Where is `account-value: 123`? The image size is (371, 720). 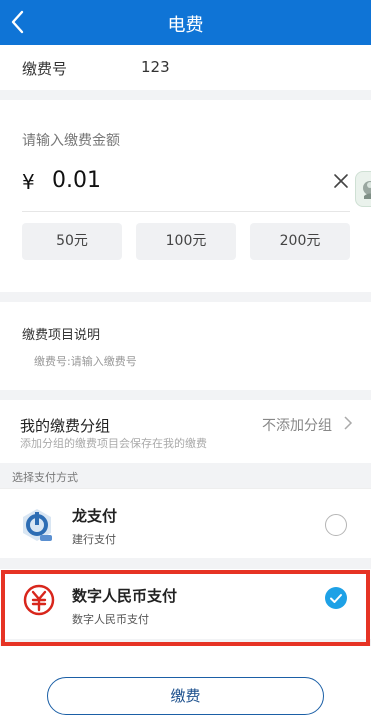
account-value: 123 is located at coordinates (155, 67).